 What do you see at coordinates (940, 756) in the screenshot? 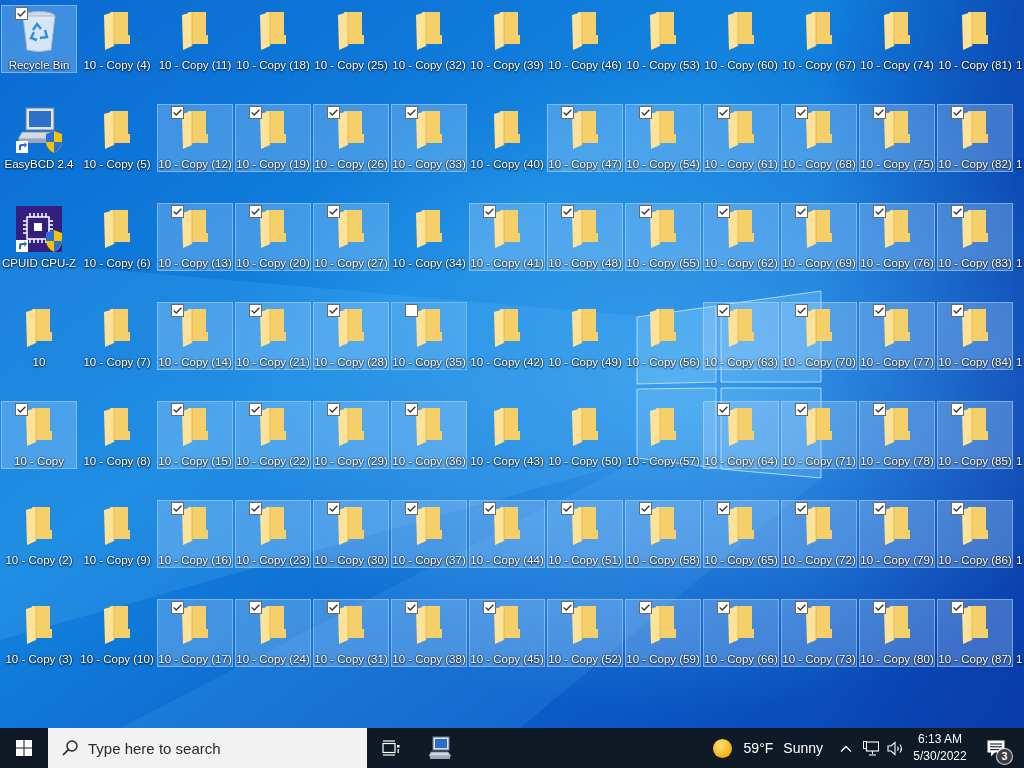
I see `clock-date: 5/30/2022` at bounding box center [940, 756].